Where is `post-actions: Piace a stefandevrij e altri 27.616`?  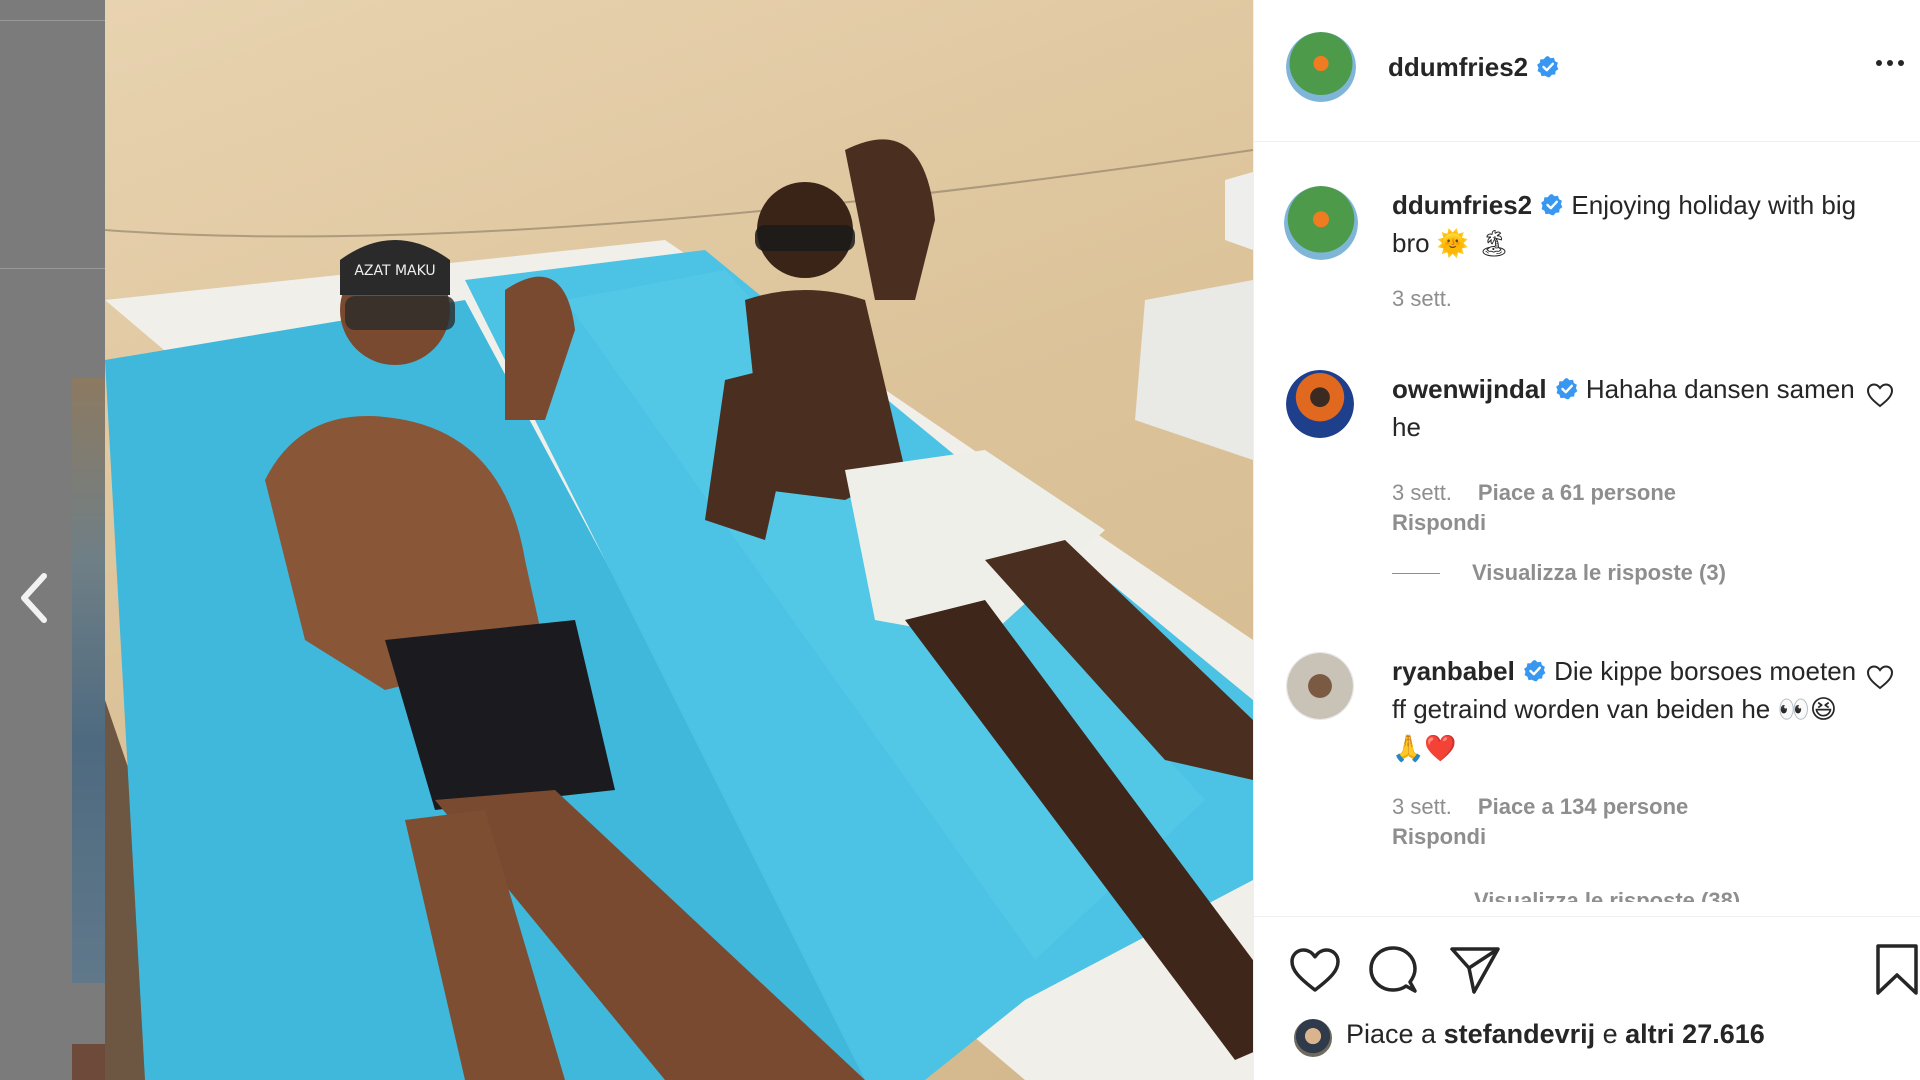 post-actions: Piace a stefandevrij e altri 27.616 is located at coordinates (1587, 998).